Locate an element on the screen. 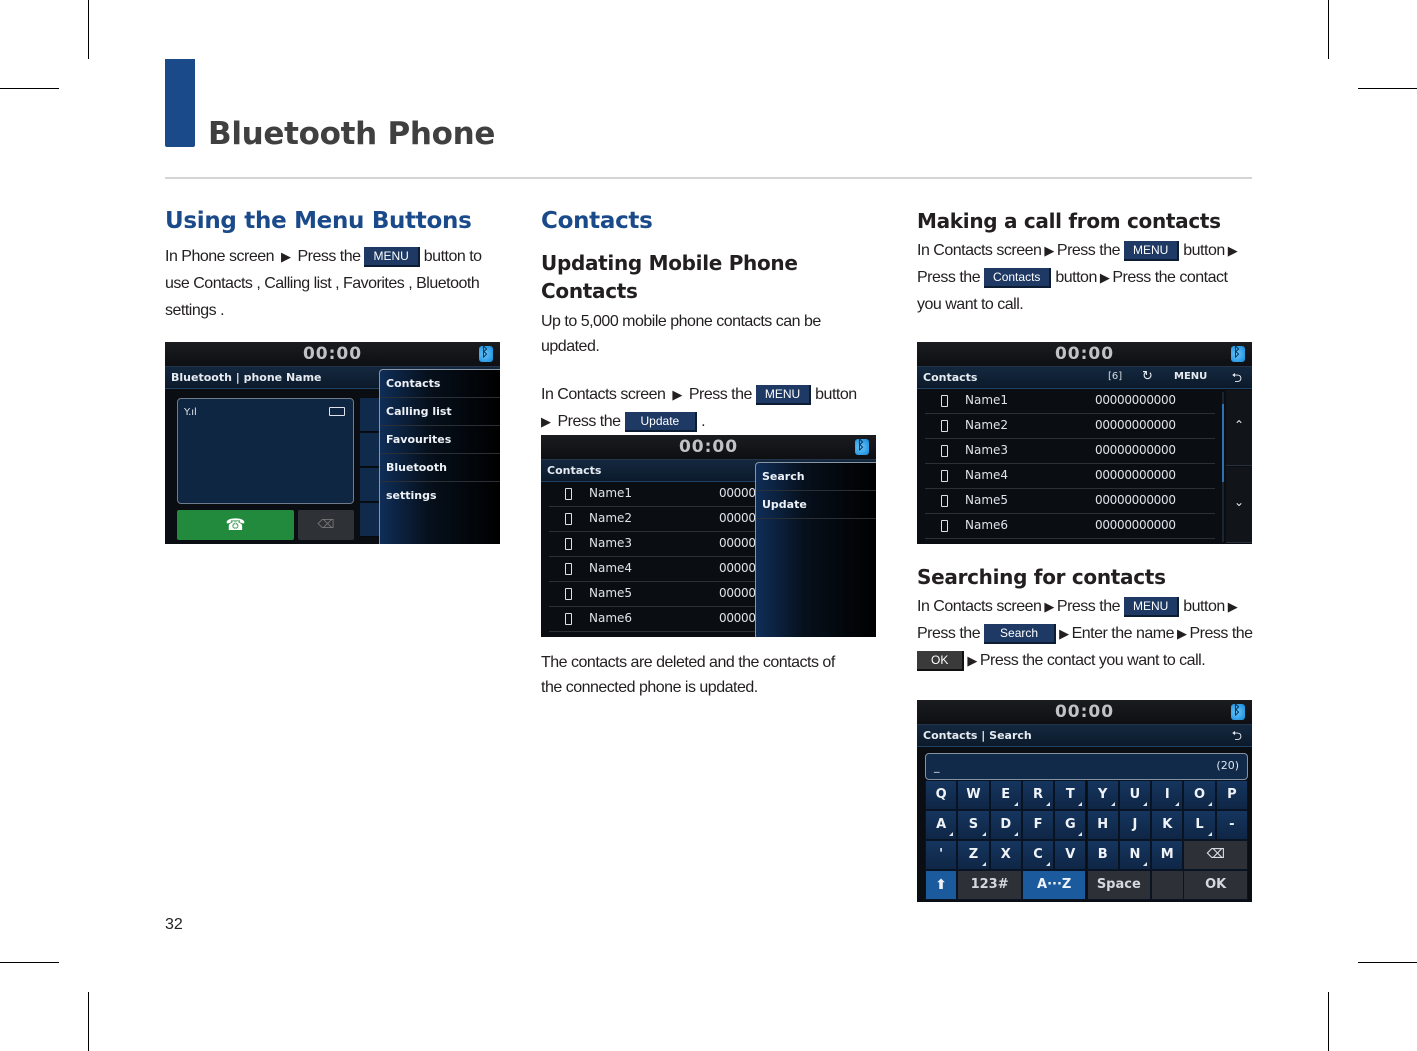  contact-row: Name5 00000000000 is located at coordinates (1070, 501).